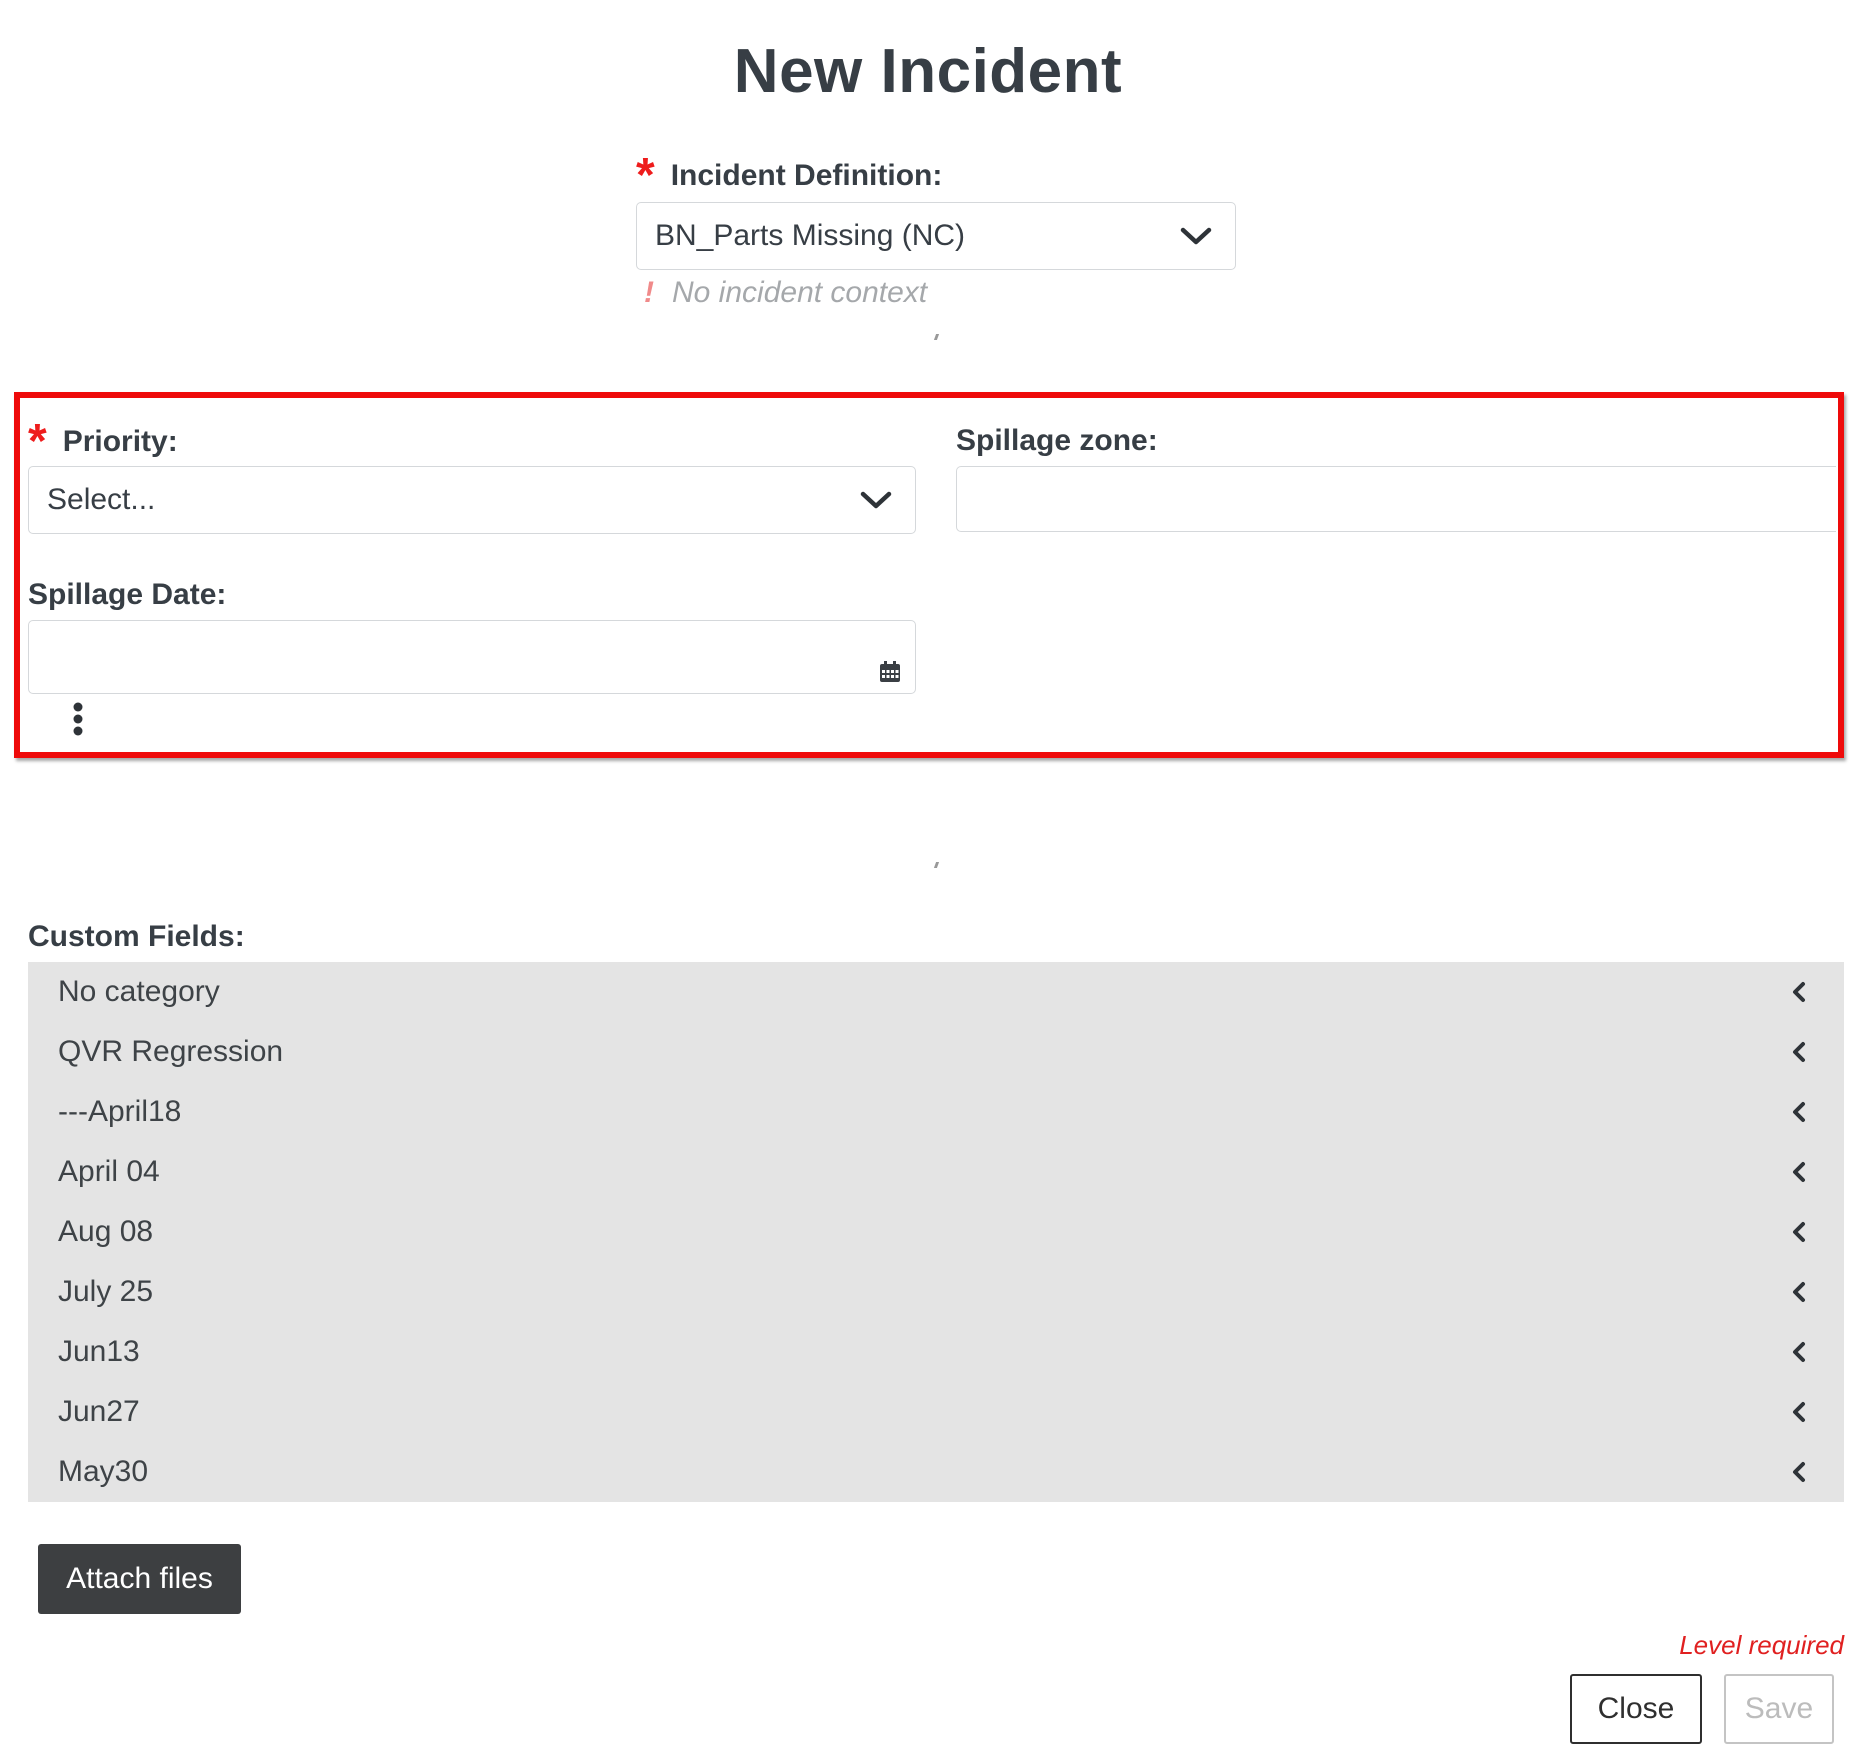 The height and width of the screenshot is (1746, 1856). Describe the element at coordinates (928, 71) in the screenshot. I see `page-title: New Incident` at that location.